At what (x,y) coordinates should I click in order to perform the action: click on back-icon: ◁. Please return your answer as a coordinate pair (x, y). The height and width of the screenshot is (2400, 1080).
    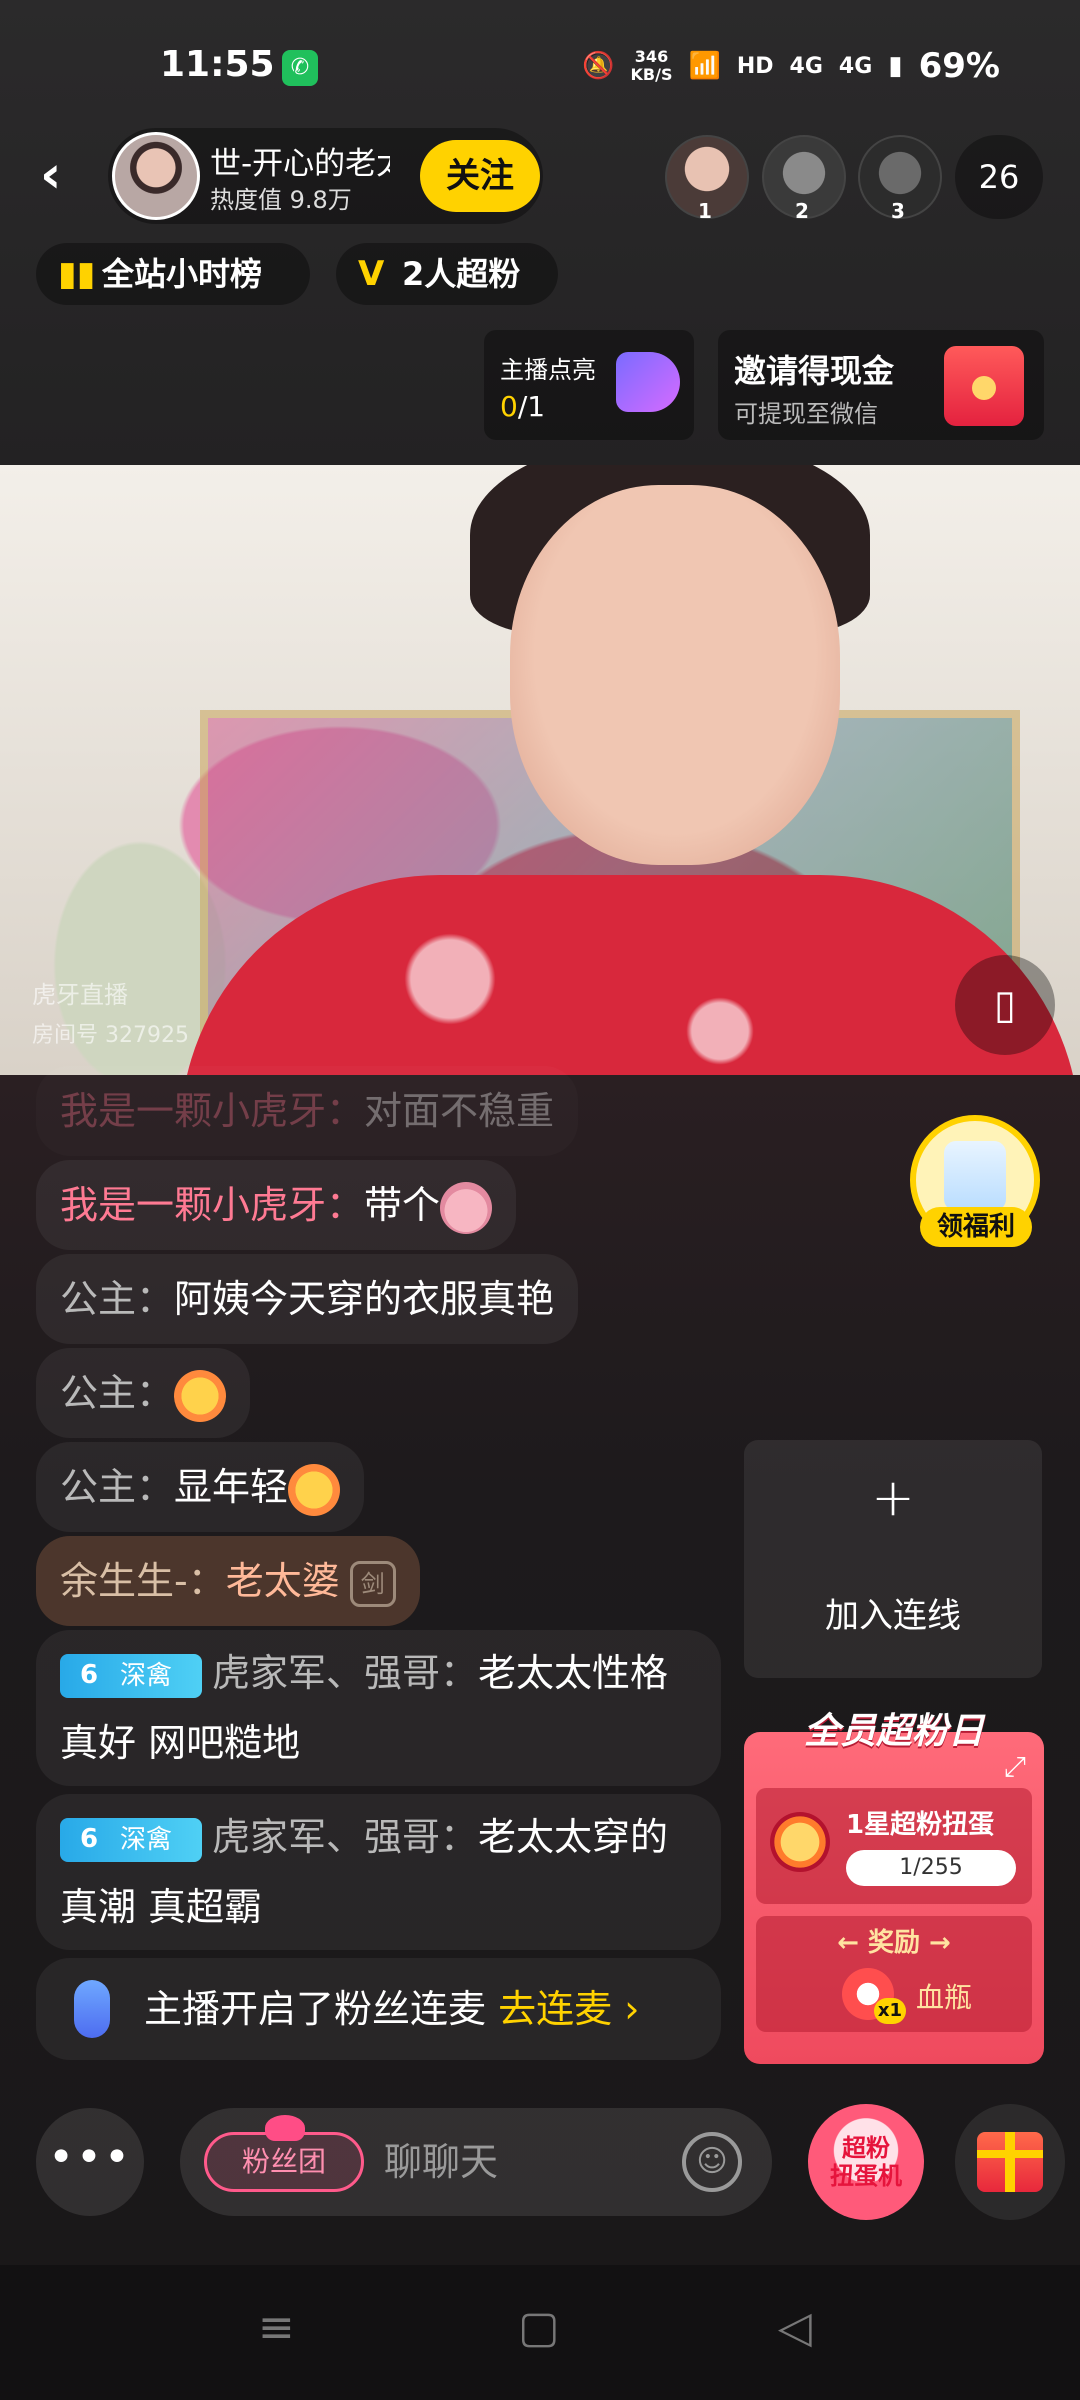
    Looking at the image, I should click on (795, 2327).